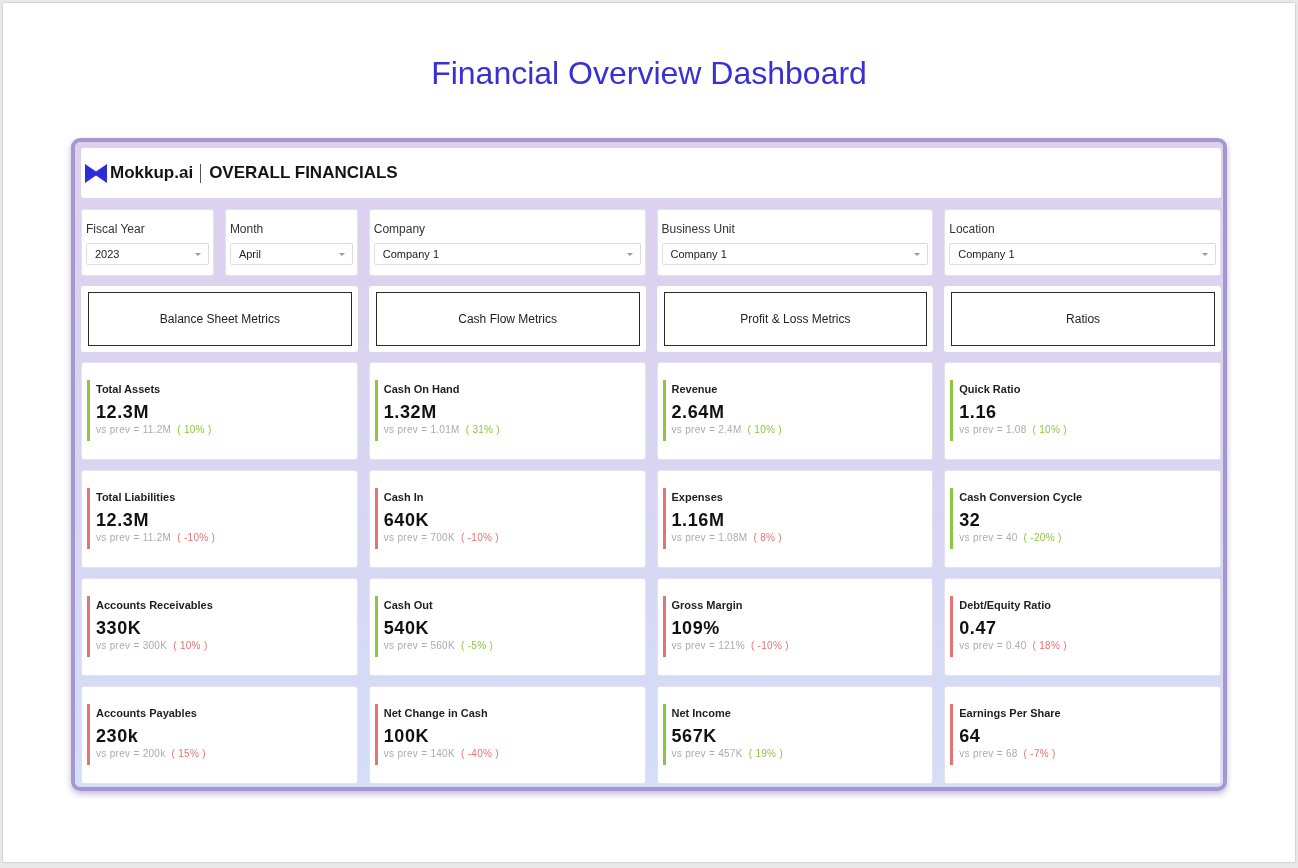 The image size is (1298, 868). Describe the element at coordinates (303, 173) in the screenshot. I see `dashboard-title: OVERALL FINANCIALS` at that location.